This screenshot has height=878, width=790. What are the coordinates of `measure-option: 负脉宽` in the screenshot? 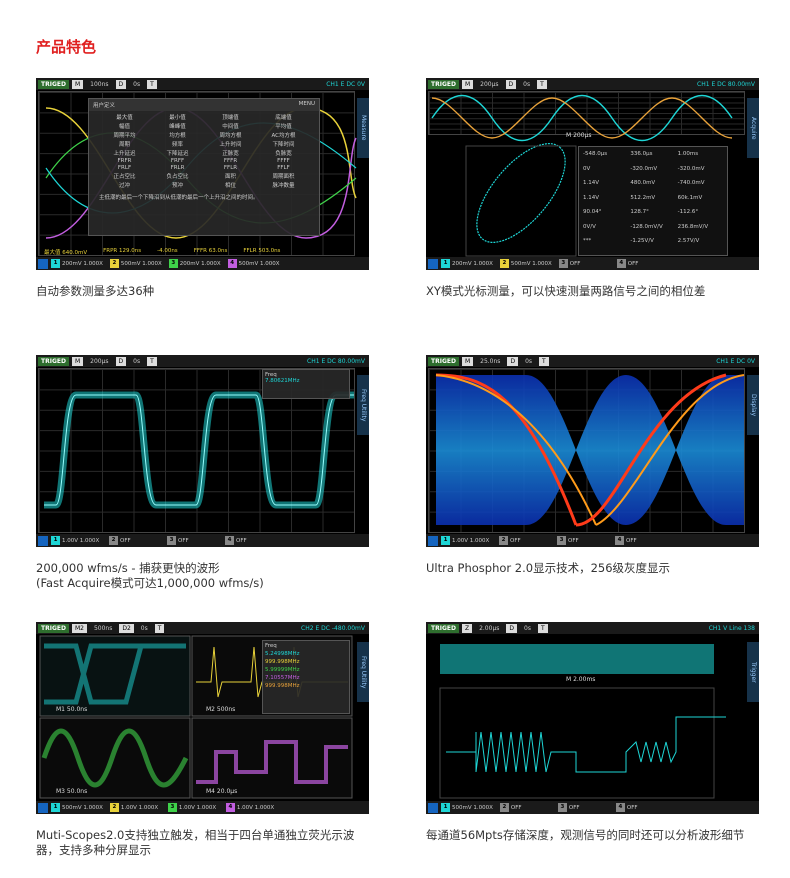 It's located at (283, 153).